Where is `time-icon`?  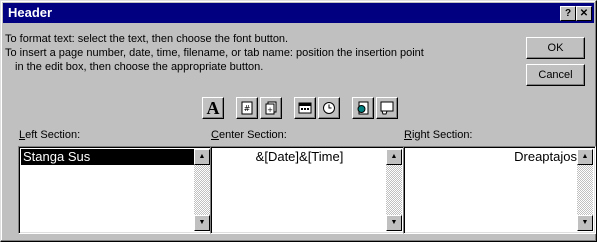
time-icon is located at coordinates (329, 108).